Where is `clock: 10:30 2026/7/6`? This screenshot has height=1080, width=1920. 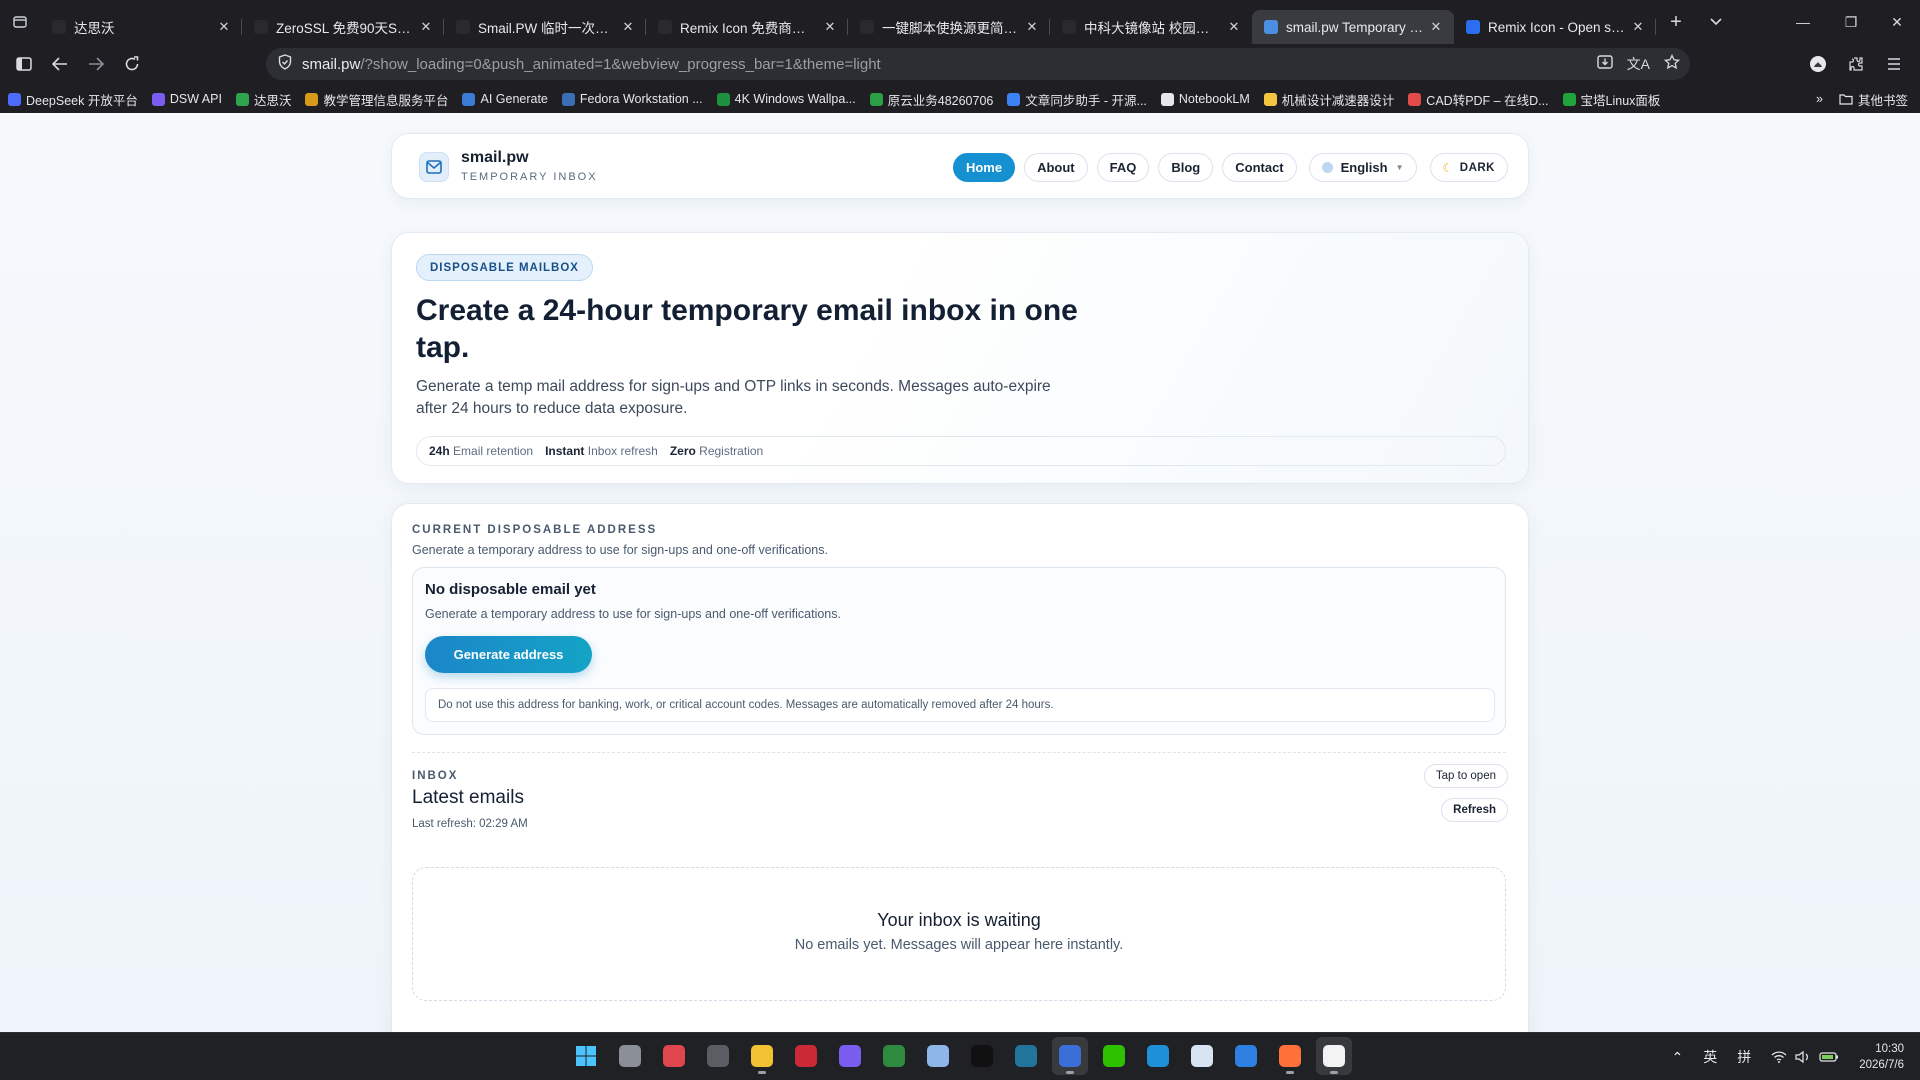 clock: 10:30 2026/7/6 is located at coordinates (1881, 1057).